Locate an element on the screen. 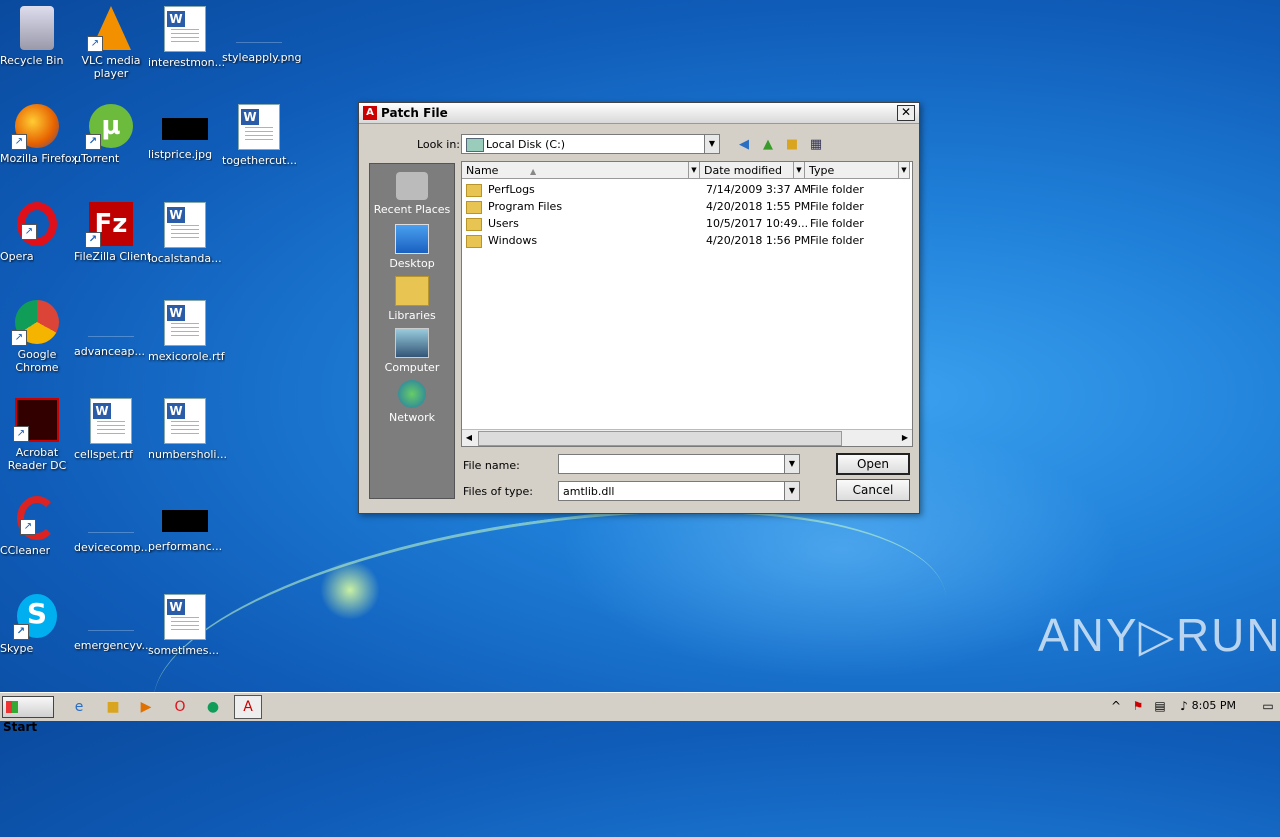 The height and width of the screenshot is (837, 1280). column-label: Type is located at coordinates (822, 170).